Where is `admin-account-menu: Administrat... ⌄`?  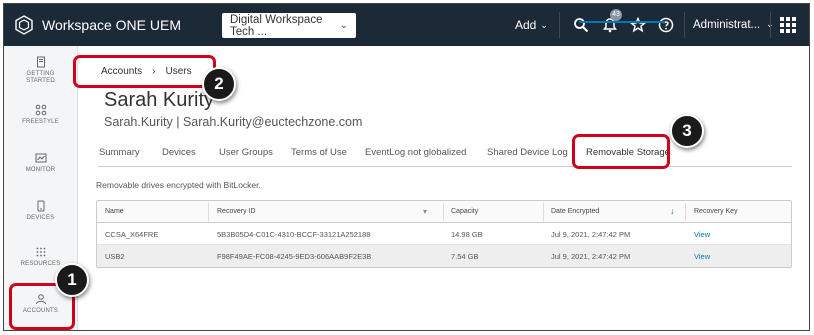 admin-account-menu: Administrat... ⌄ is located at coordinates (733, 25).